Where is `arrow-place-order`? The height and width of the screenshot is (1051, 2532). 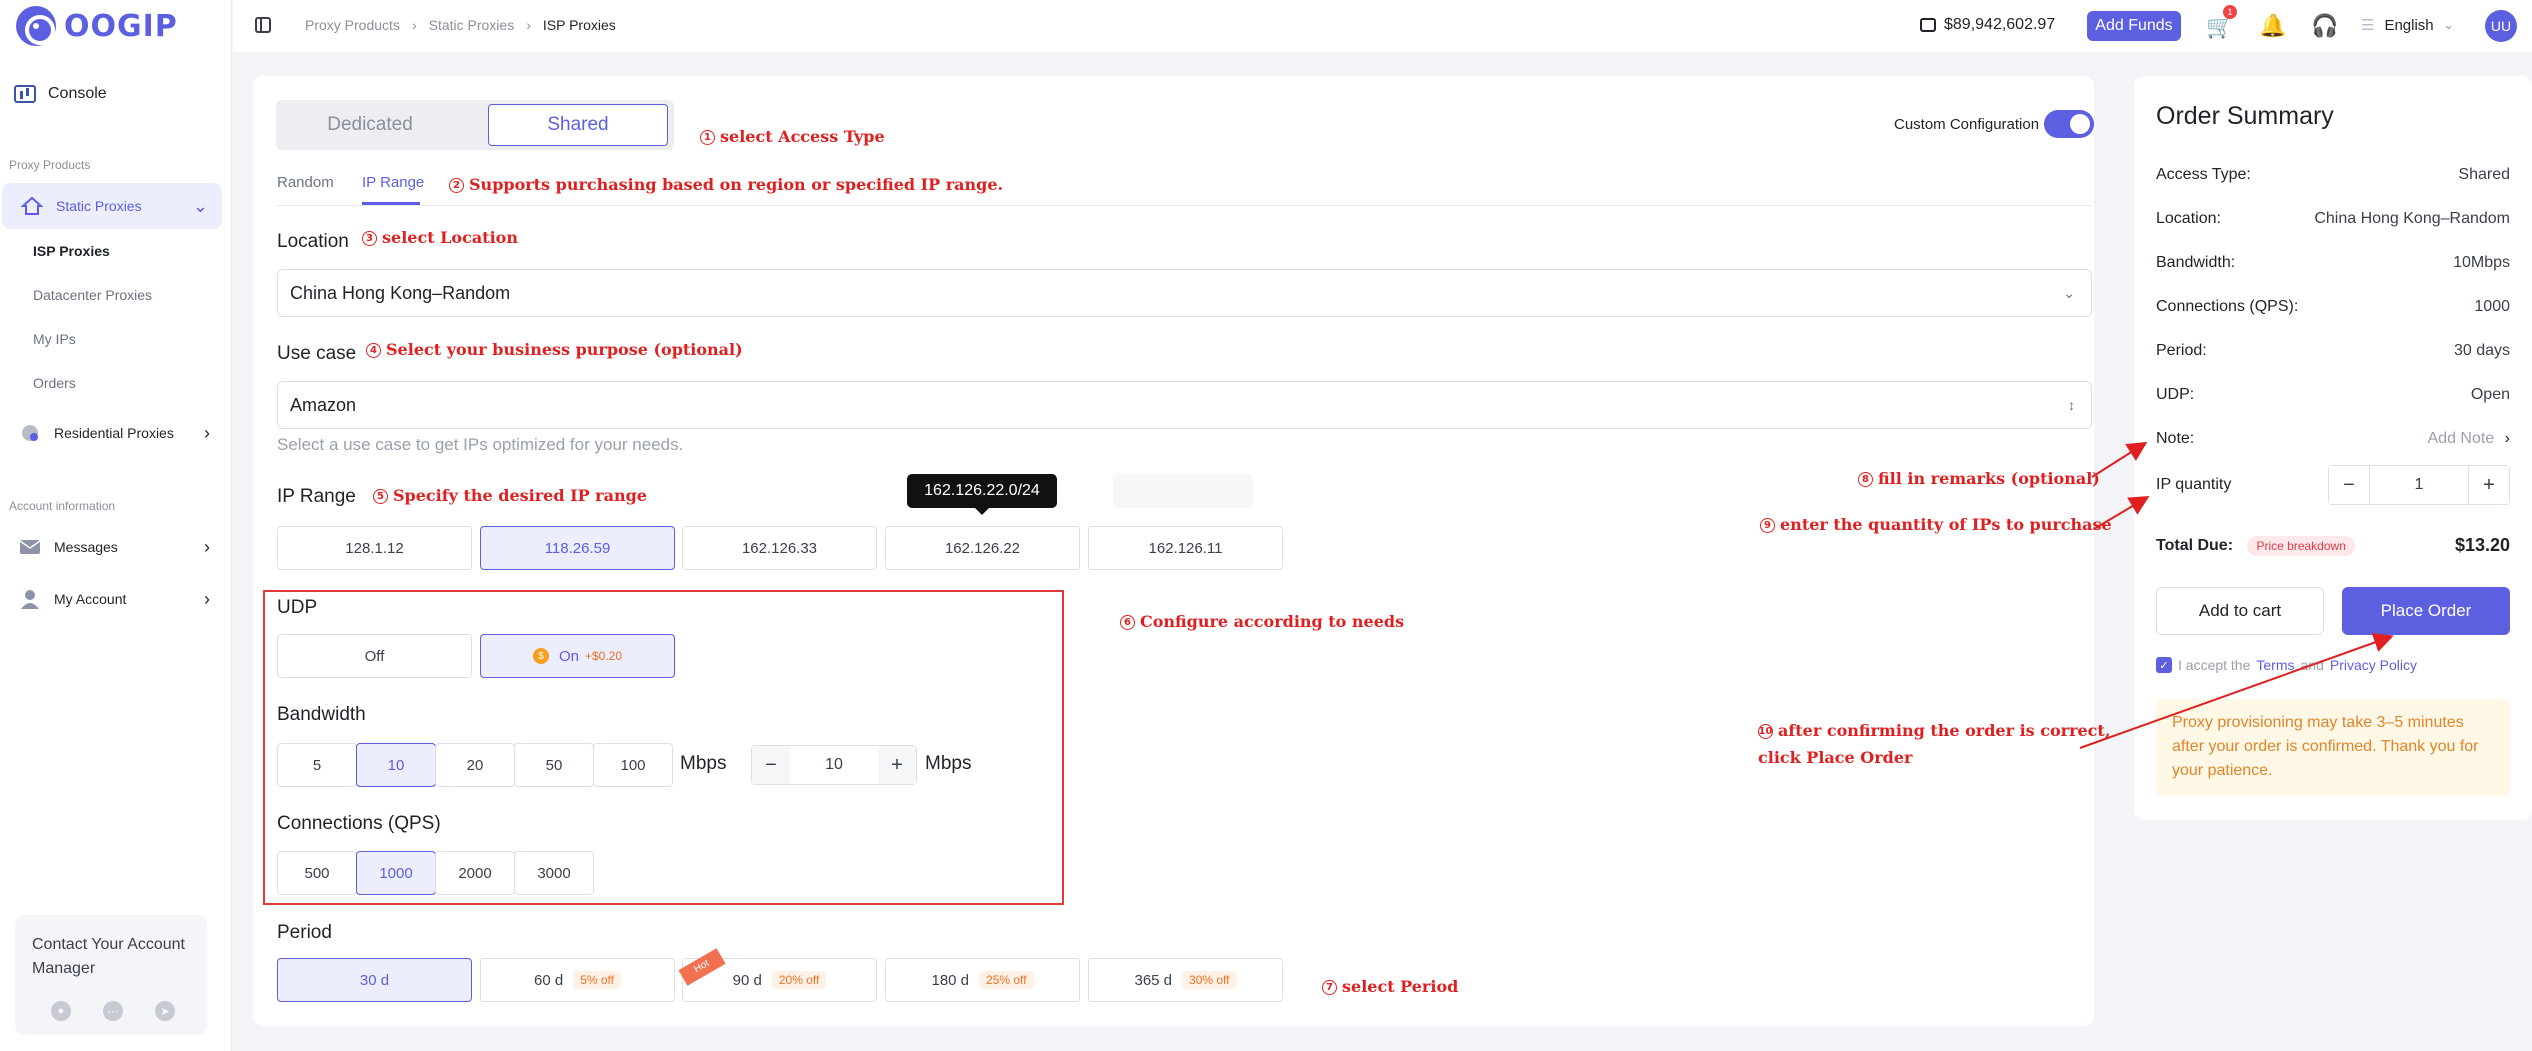
arrow-place-order is located at coordinates (2236, 690).